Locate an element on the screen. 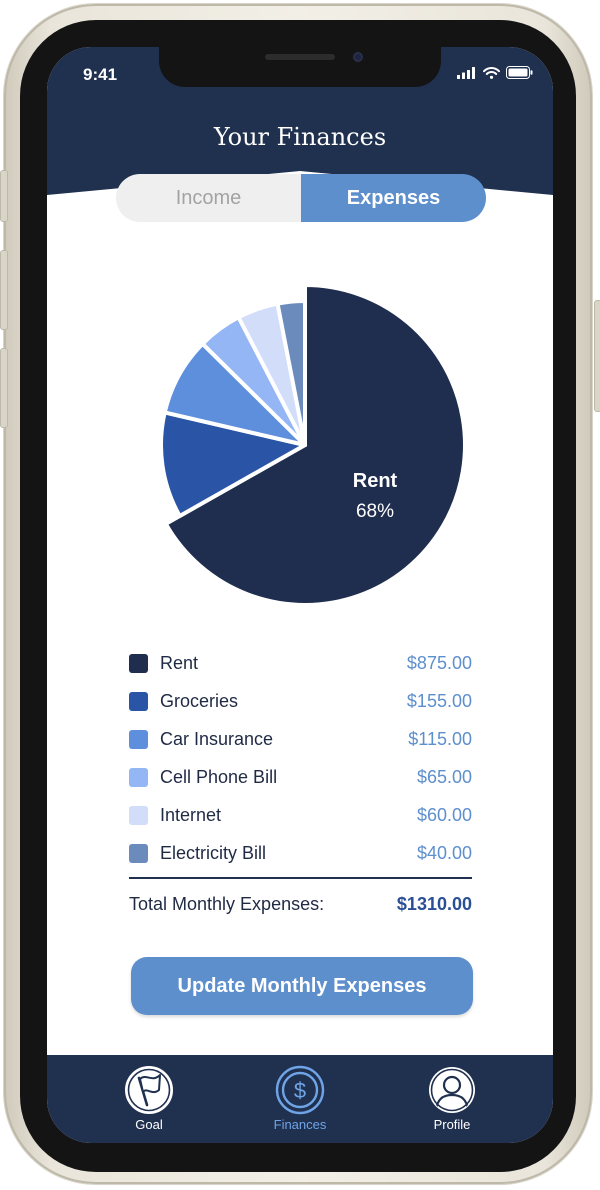  legend-label: Car Insurance is located at coordinates (217, 738).